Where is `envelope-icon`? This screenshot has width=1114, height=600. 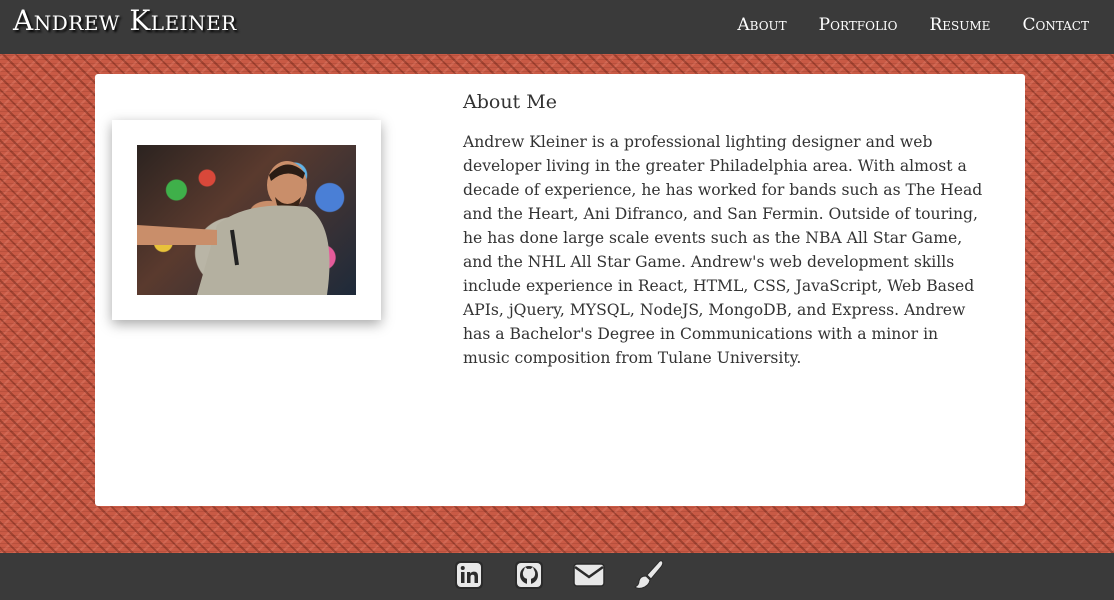
envelope-icon is located at coordinates (589, 575).